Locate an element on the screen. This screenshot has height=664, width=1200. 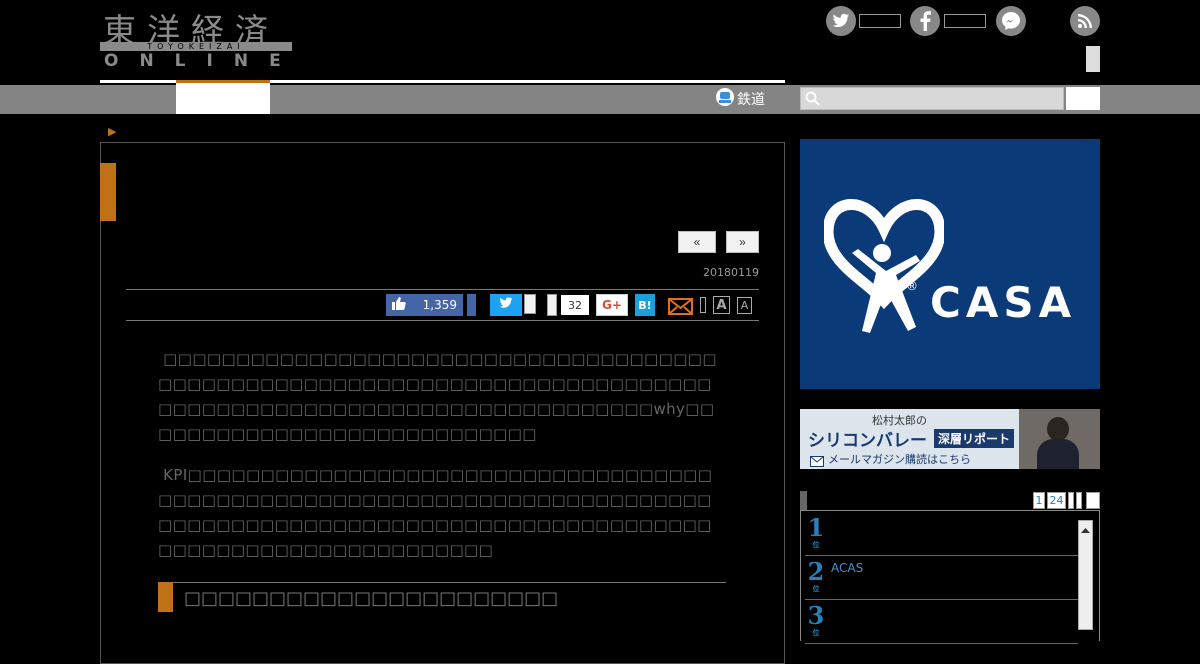
search-button is located at coordinates (1083, 98).